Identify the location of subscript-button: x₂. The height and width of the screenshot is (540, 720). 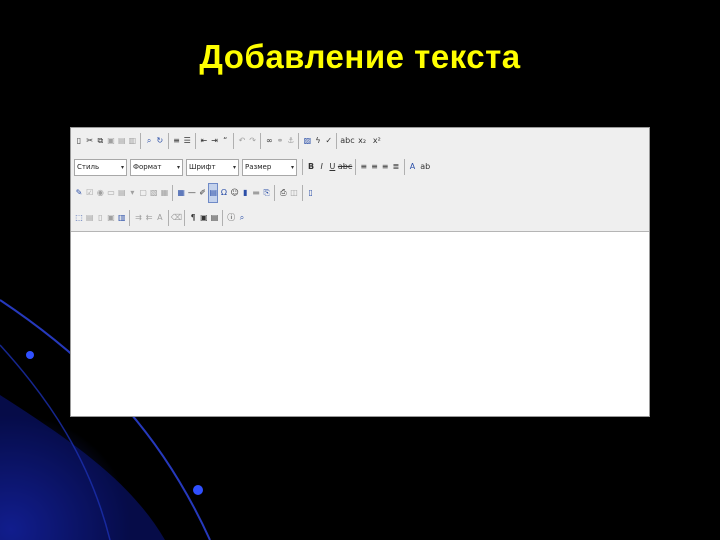
(362, 141).